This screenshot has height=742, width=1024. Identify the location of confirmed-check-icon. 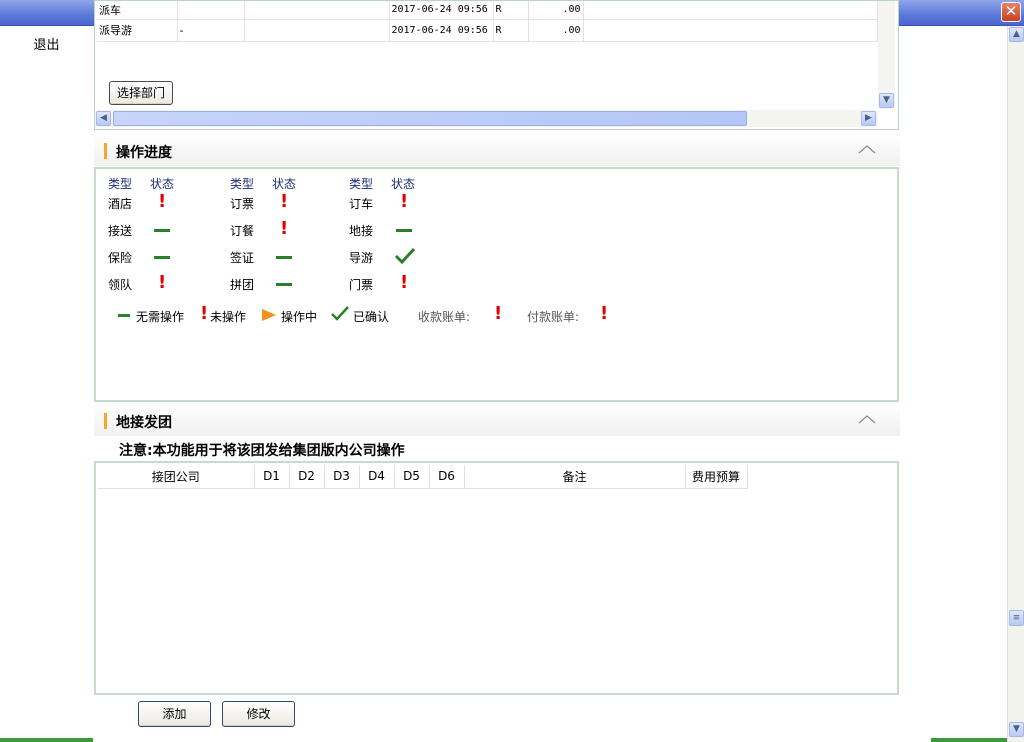
(405, 256).